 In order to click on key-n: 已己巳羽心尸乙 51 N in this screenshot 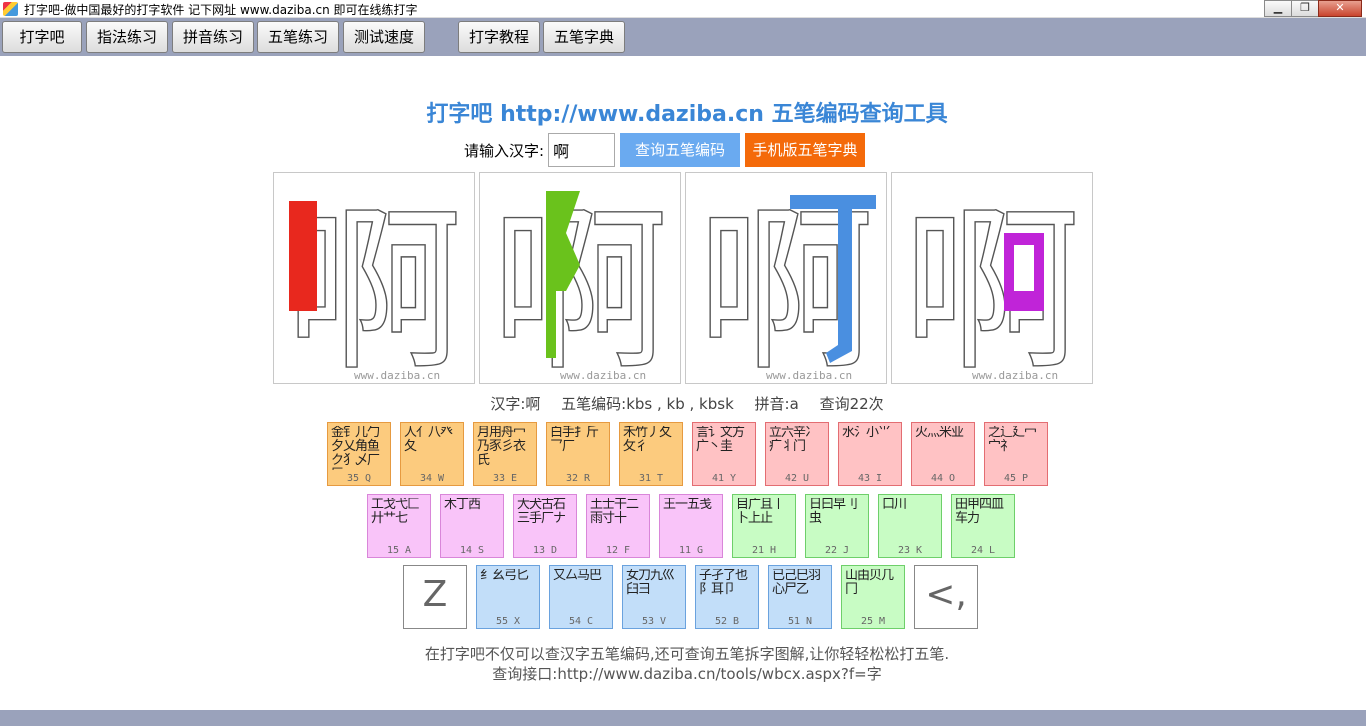, I will do `click(800, 597)`.